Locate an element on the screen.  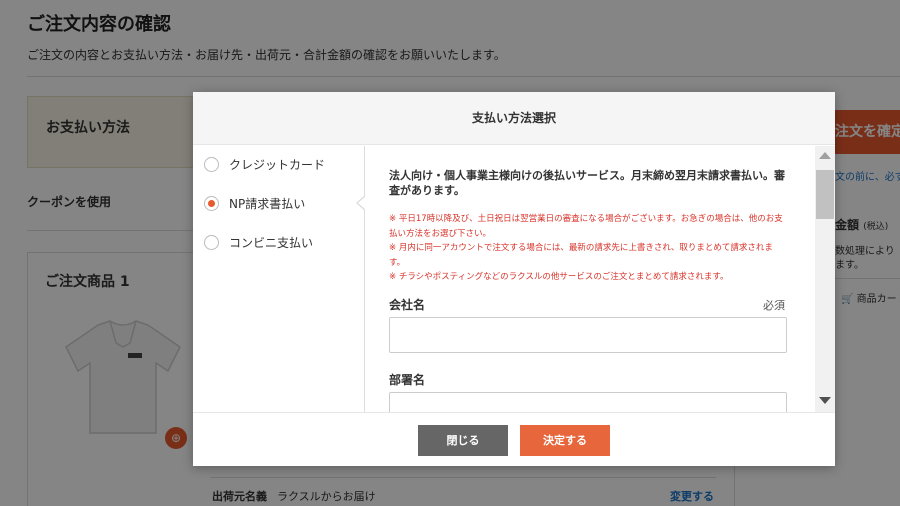
required-badge: 必須 is located at coordinates (774, 305).